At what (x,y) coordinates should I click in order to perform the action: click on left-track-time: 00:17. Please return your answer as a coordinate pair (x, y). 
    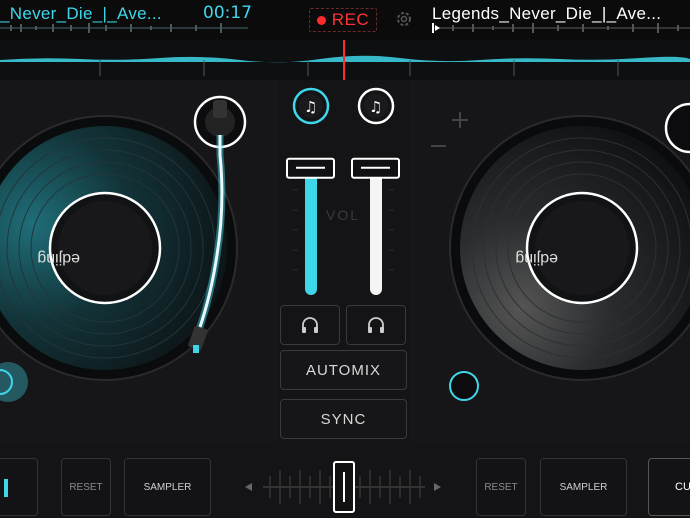
    Looking at the image, I should click on (227, 13).